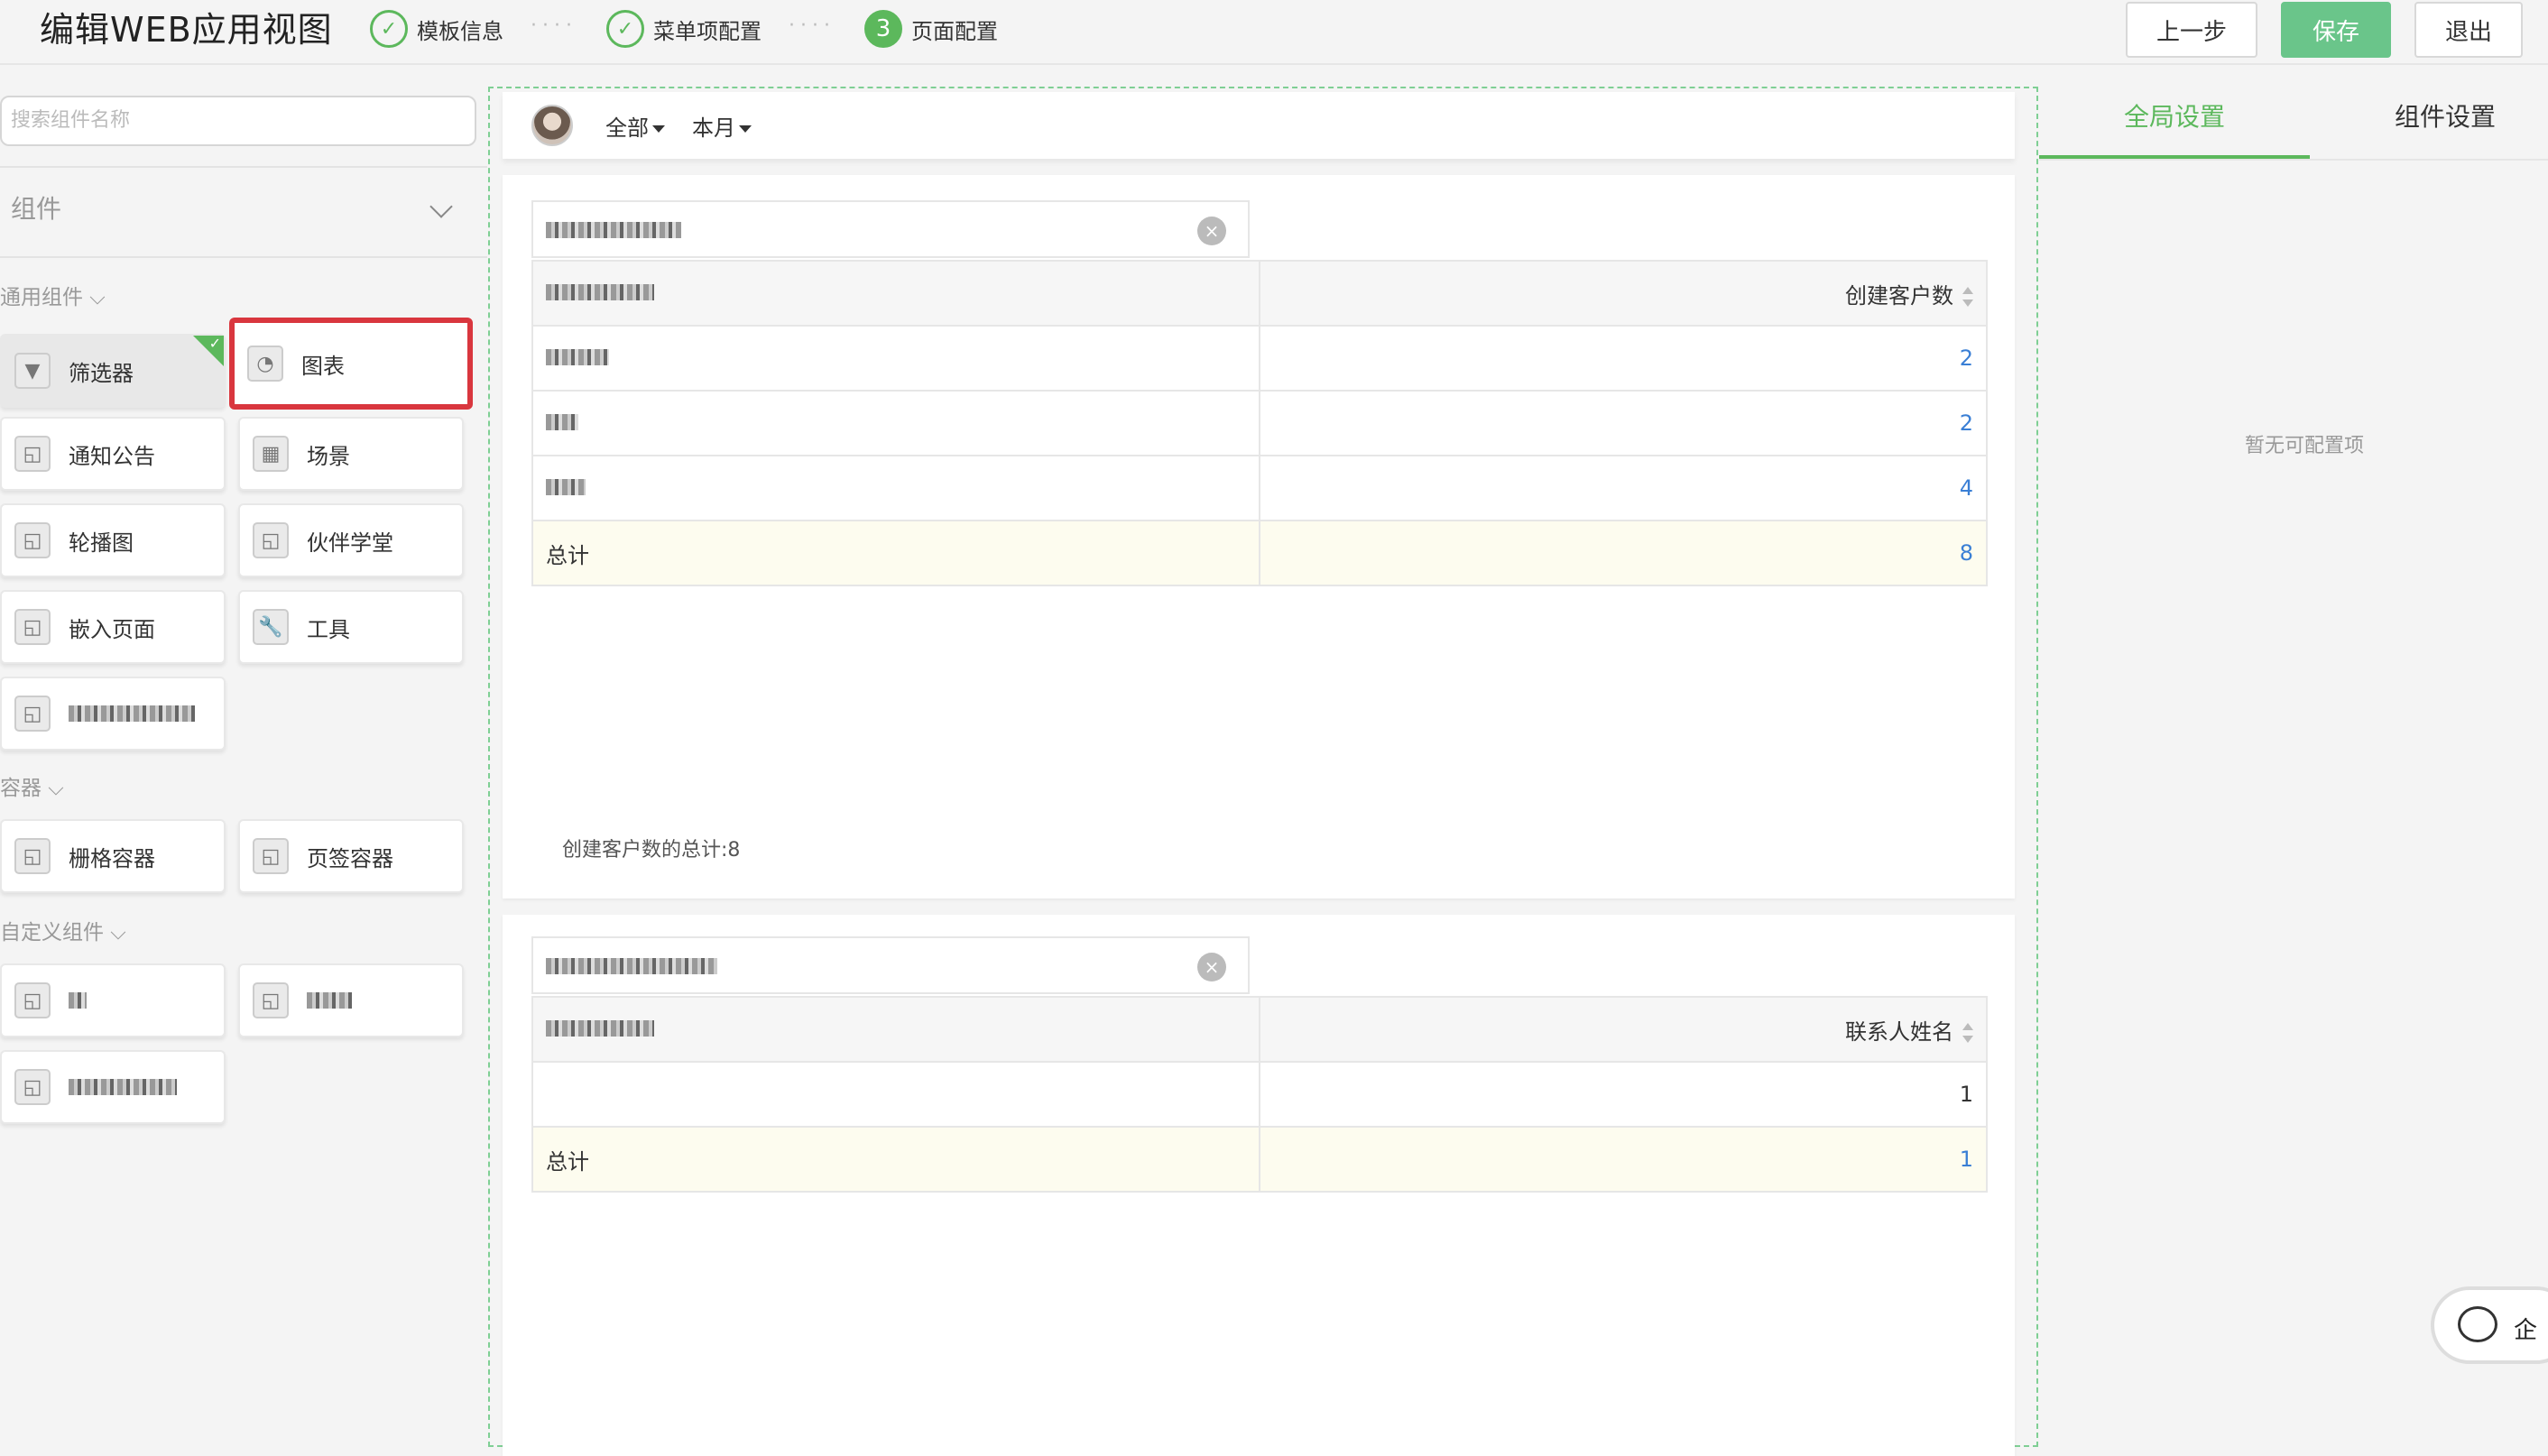 This screenshot has height=1456, width=2548. I want to click on select-value: 全部, so click(627, 128).